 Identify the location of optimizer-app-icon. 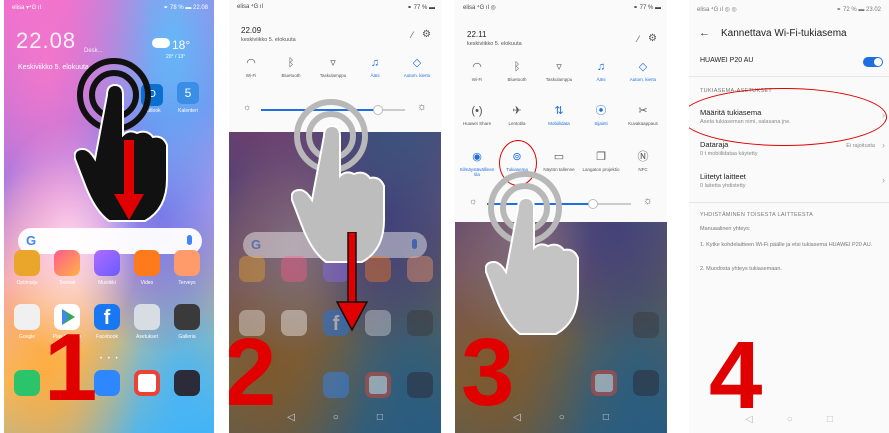
(27, 263).